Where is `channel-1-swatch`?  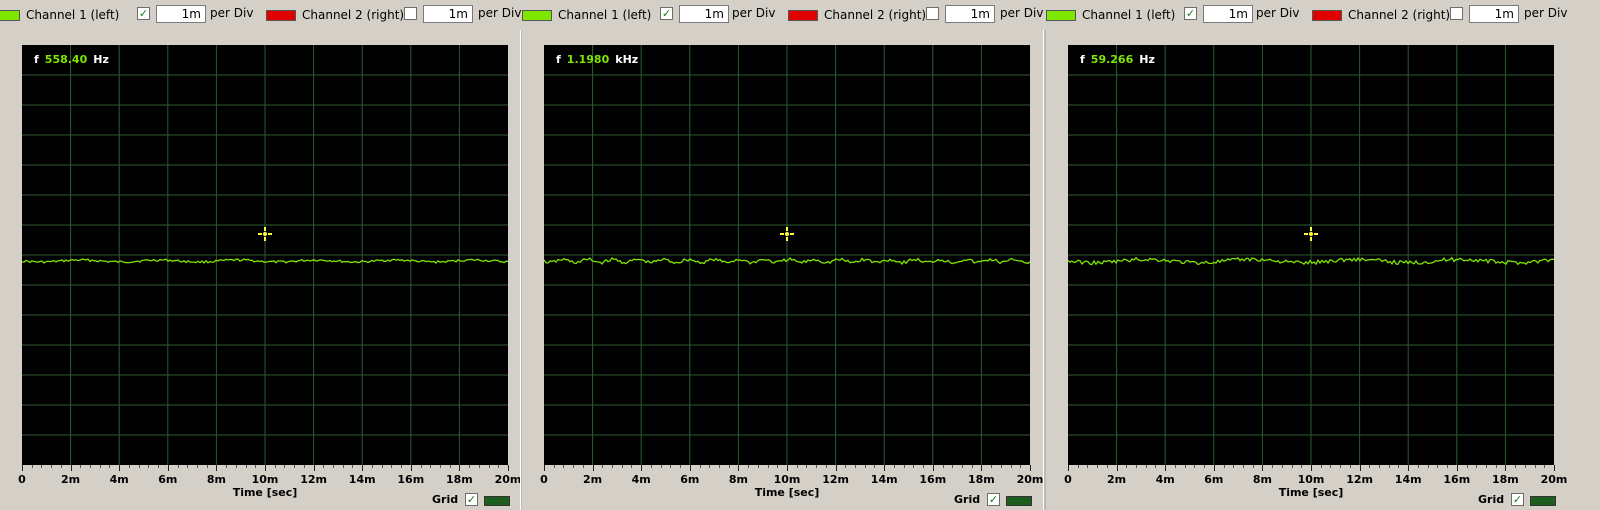 channel-1-swatch is located at coordinates (1061, 15).